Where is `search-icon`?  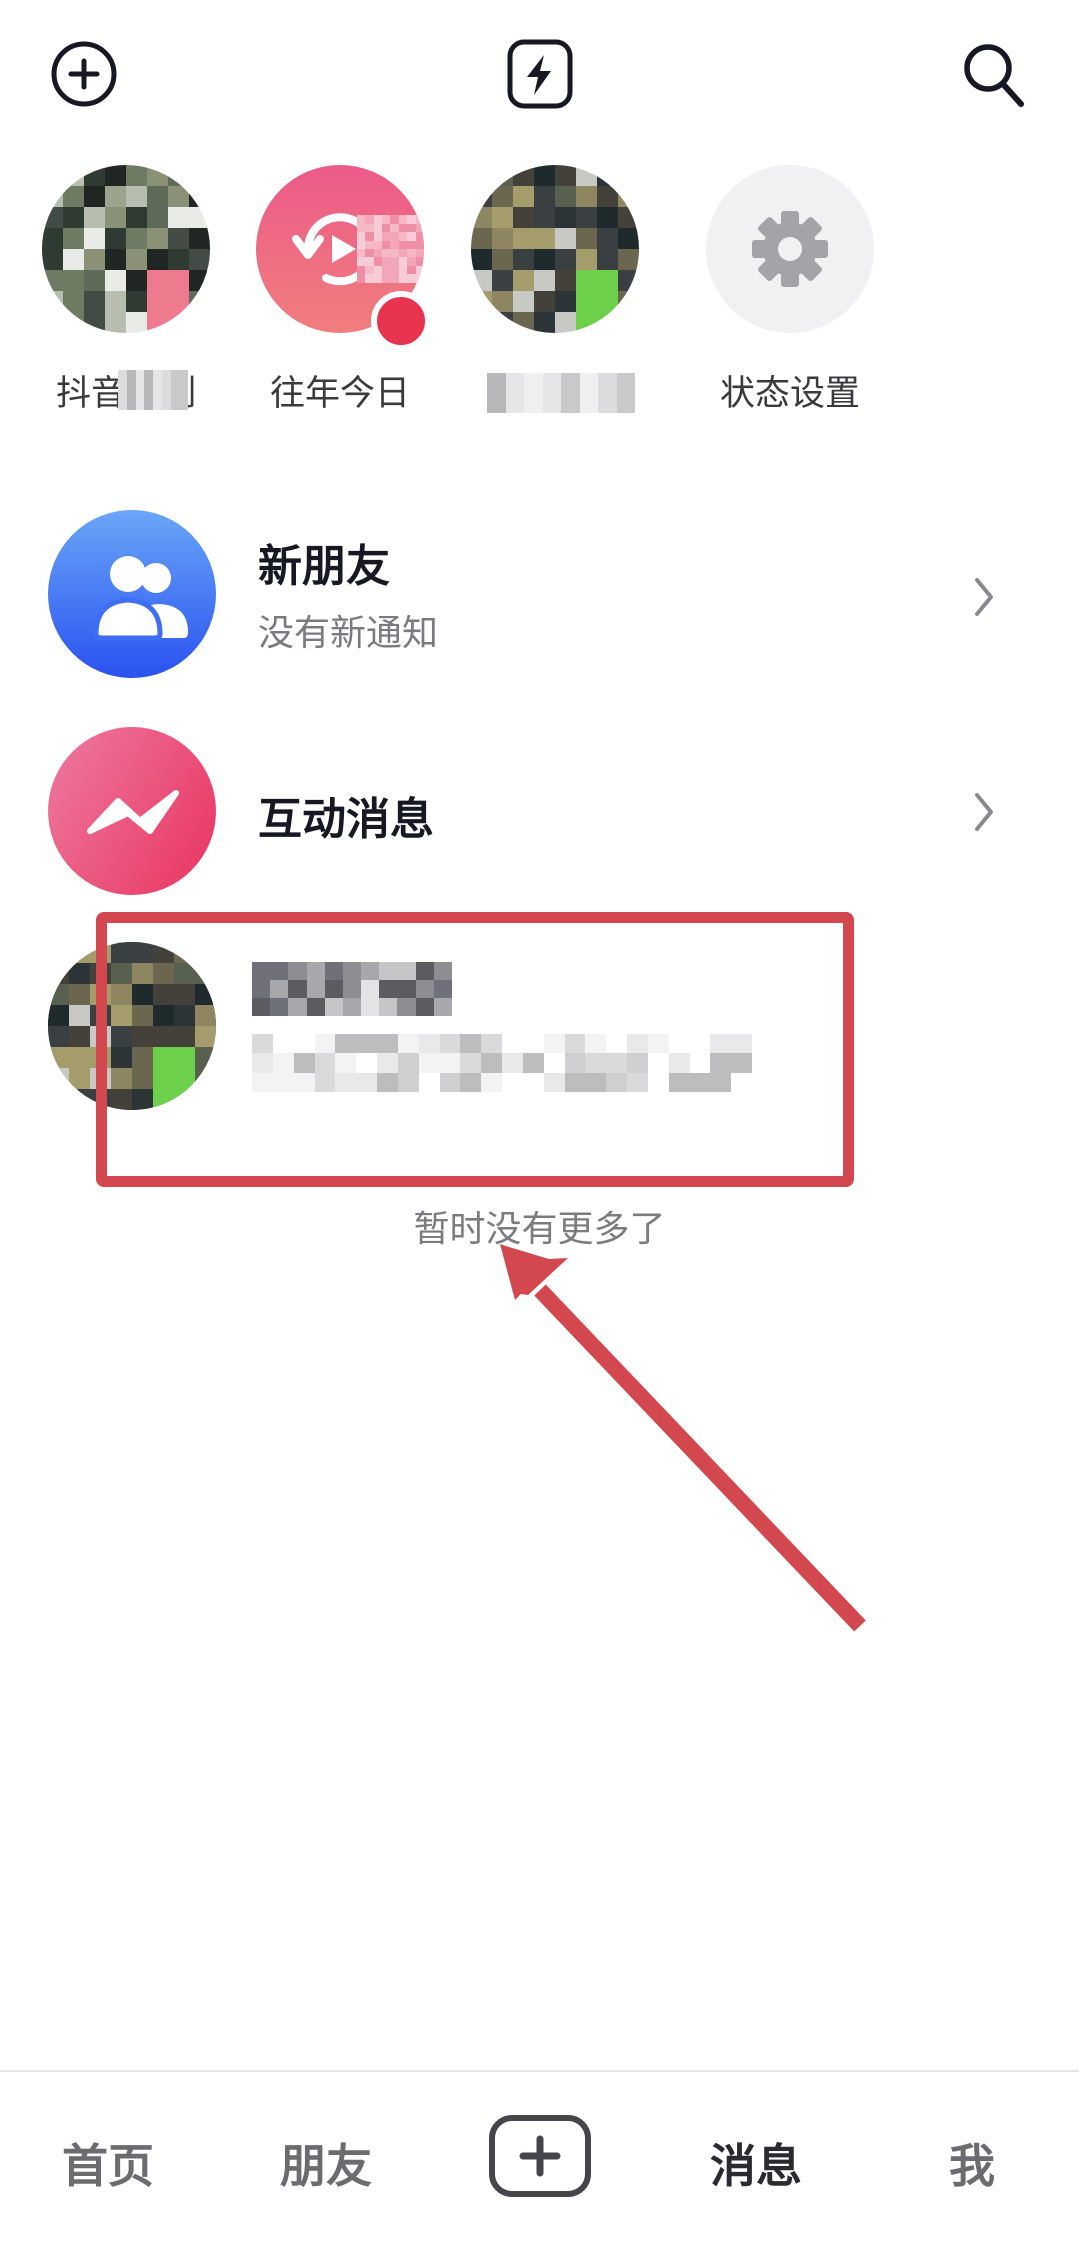 search-icon is located at coordinates (994, 75).